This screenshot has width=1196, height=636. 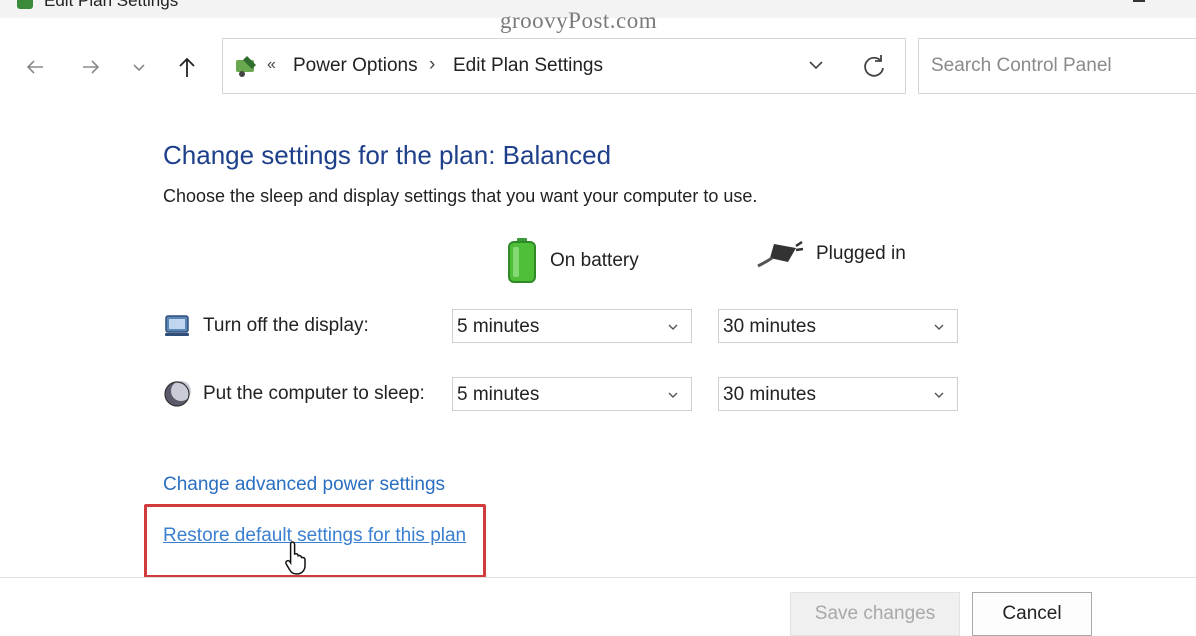 I want to click on arrow-right-icon, so click(x=91, y=67).